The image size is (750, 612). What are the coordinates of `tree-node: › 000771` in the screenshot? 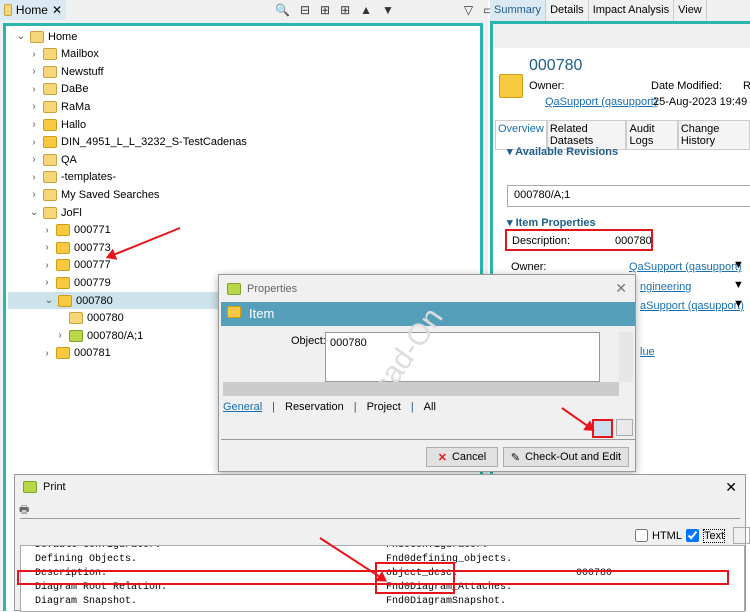 It's located at (58, 230).